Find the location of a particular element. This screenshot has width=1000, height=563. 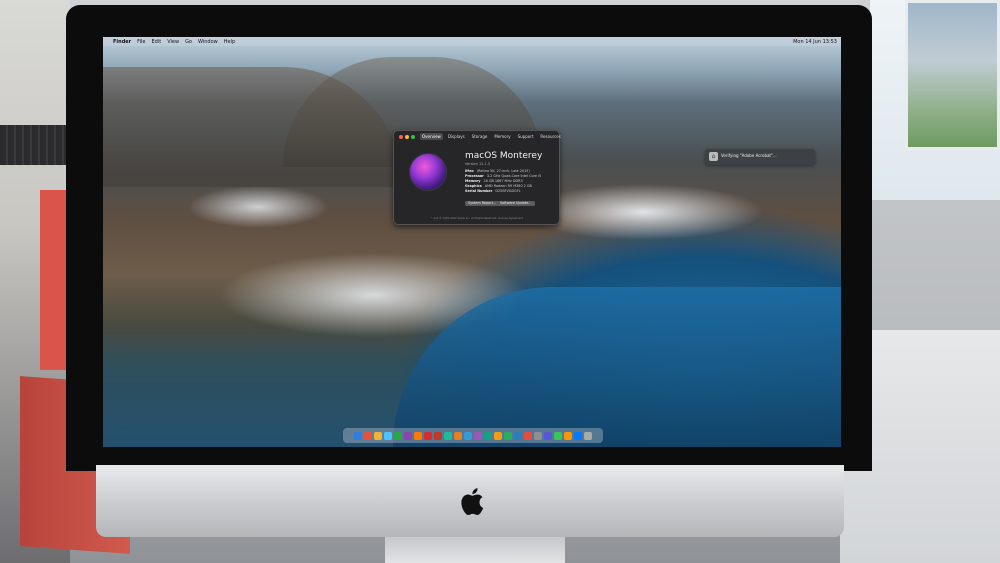

spec-row: iMac (Retina 5K, 27-inch, Late 2015) is located at coordinates (497, 171).